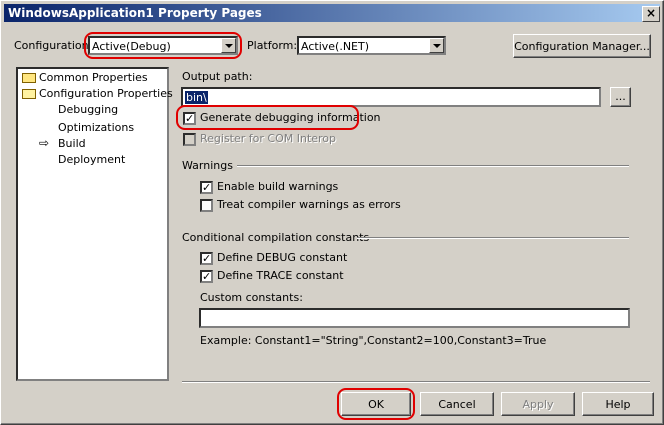 This screenshot has width=664, height=425. What do you see at coordinates (282, 257) in the screenshot?
I see `define-debug-label: Define DEBUG constant` at bounding box center [282, 257].